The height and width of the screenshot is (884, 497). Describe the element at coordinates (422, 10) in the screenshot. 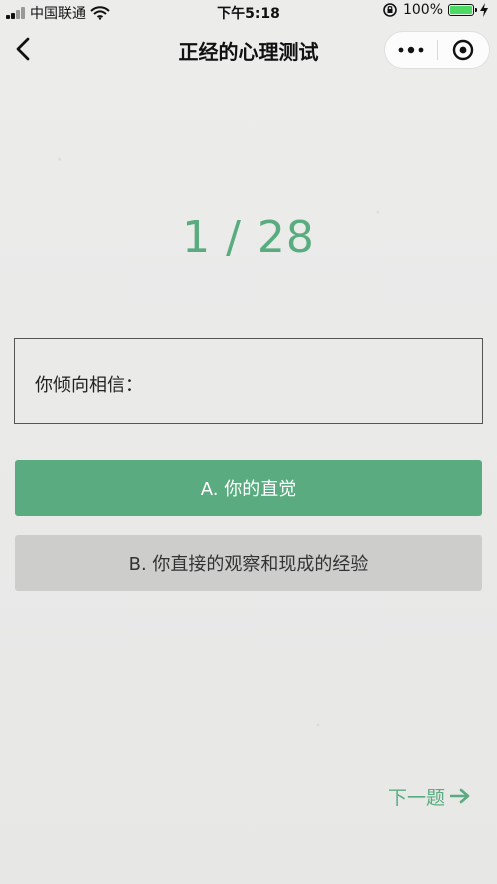

I see `battery-percent: 100%` at that location.